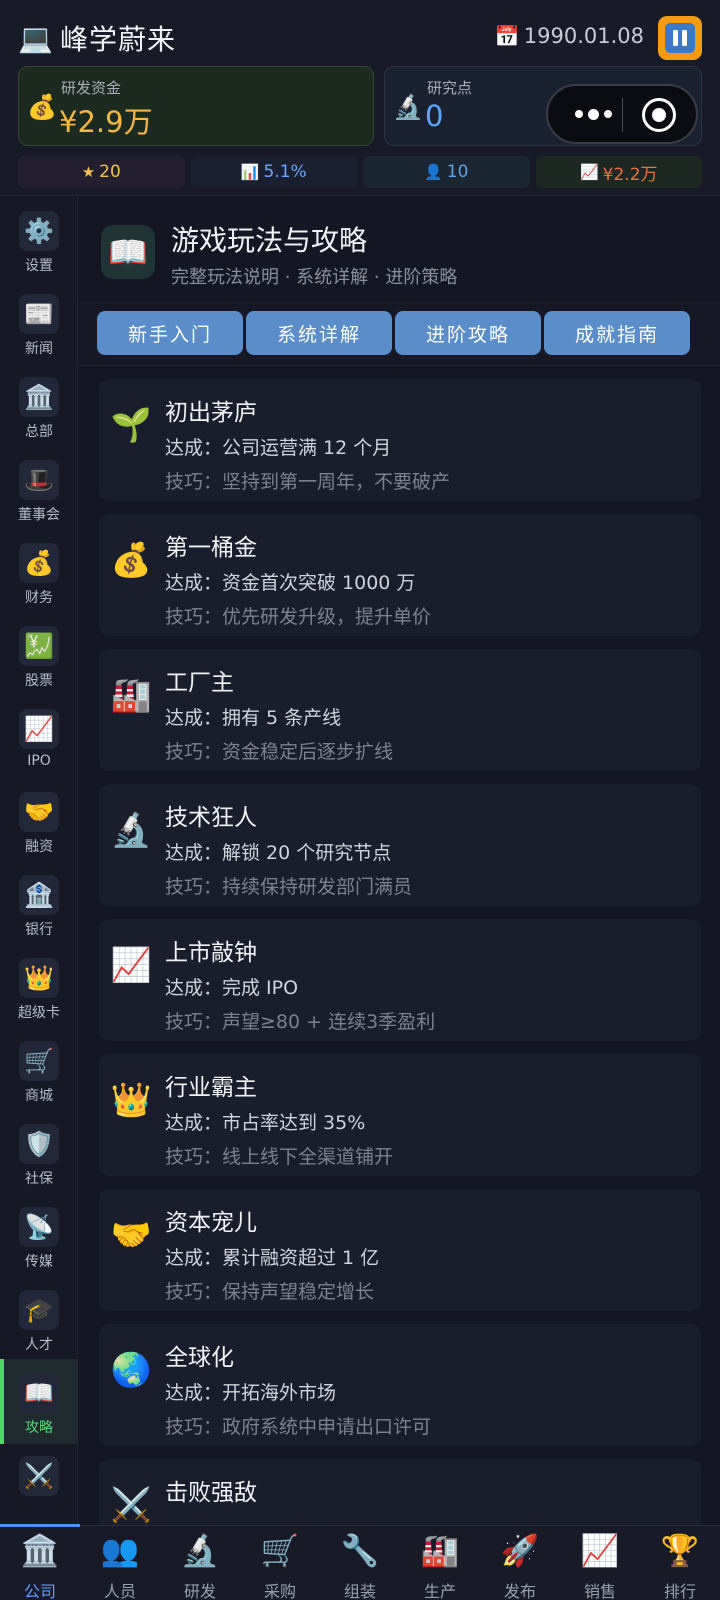  Describe the element at coordinates (630, 174) in the screenshot. I see `revenue-value: ¥2.2万` at that location.